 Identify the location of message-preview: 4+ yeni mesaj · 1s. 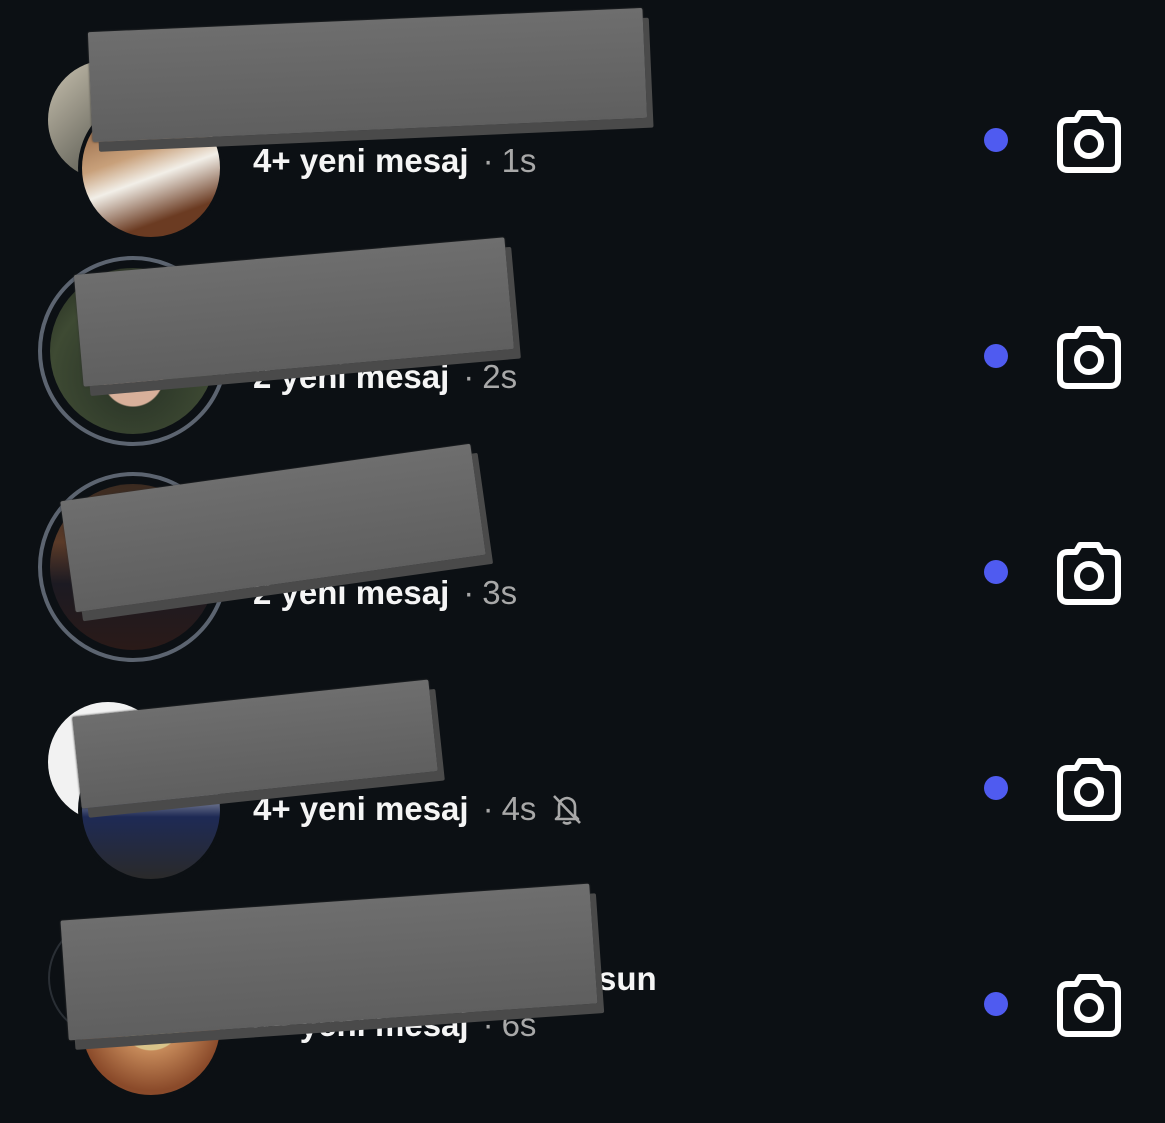
(394, 161).